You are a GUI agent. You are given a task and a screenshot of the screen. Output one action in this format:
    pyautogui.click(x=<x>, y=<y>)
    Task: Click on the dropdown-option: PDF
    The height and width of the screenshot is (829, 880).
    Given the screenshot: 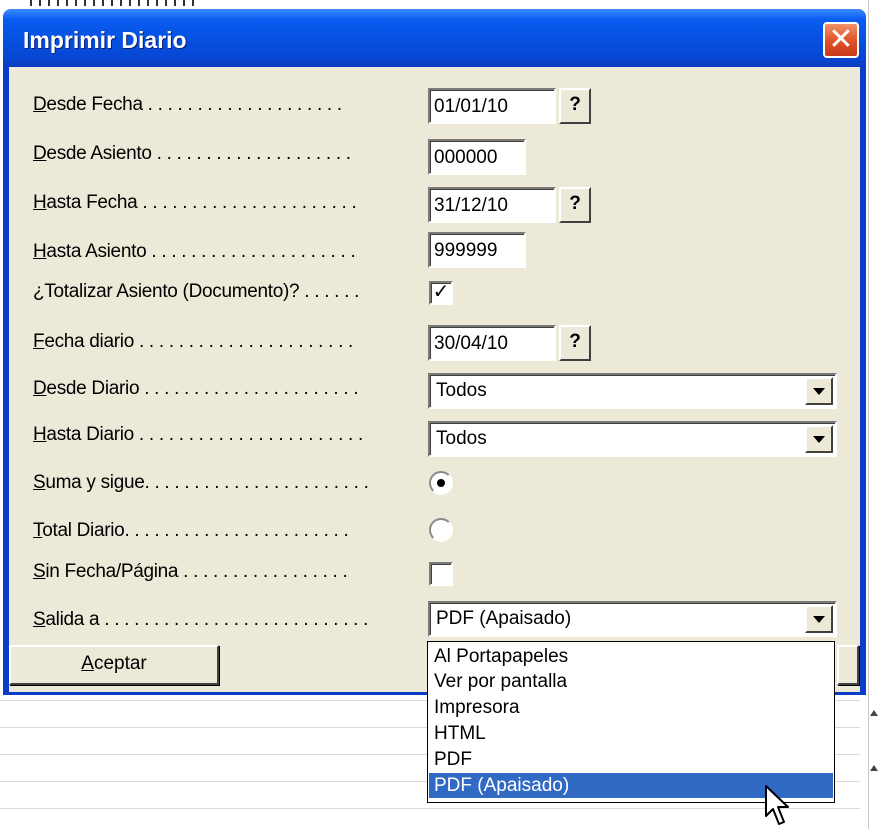 What is the action you would take?
    pyautogui.click(x=631, y=759)
    